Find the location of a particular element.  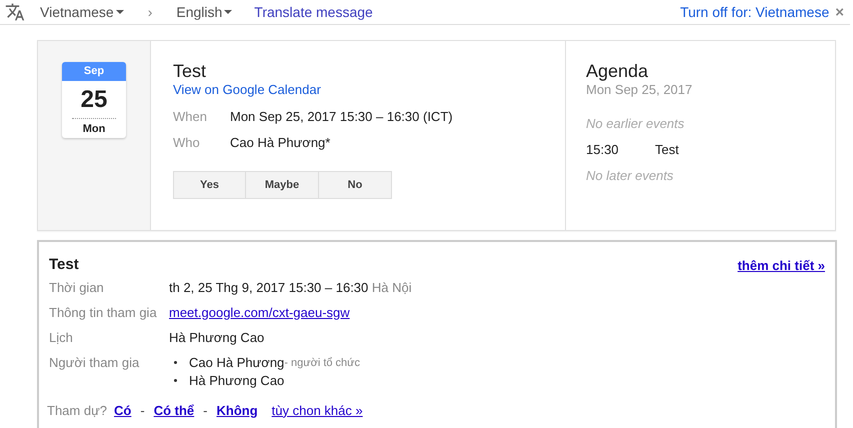

attendee-name: Hà Phương Cao is located at coordinates (236, 381).